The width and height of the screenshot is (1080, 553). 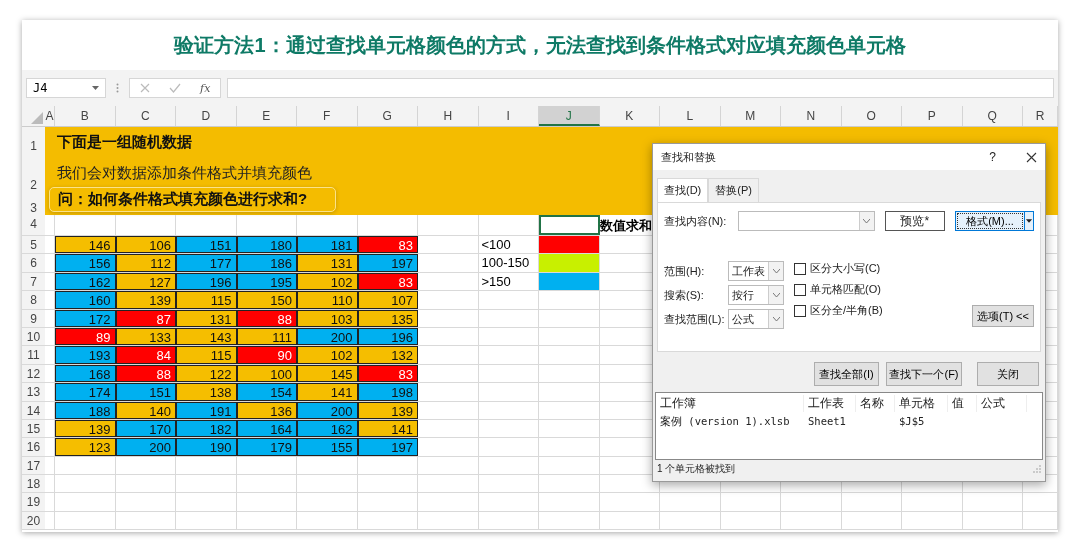 What do you see at coordinates (327, 300) in the screenshot?
I see `table-cell: 110` at bounding box center [327, 300].